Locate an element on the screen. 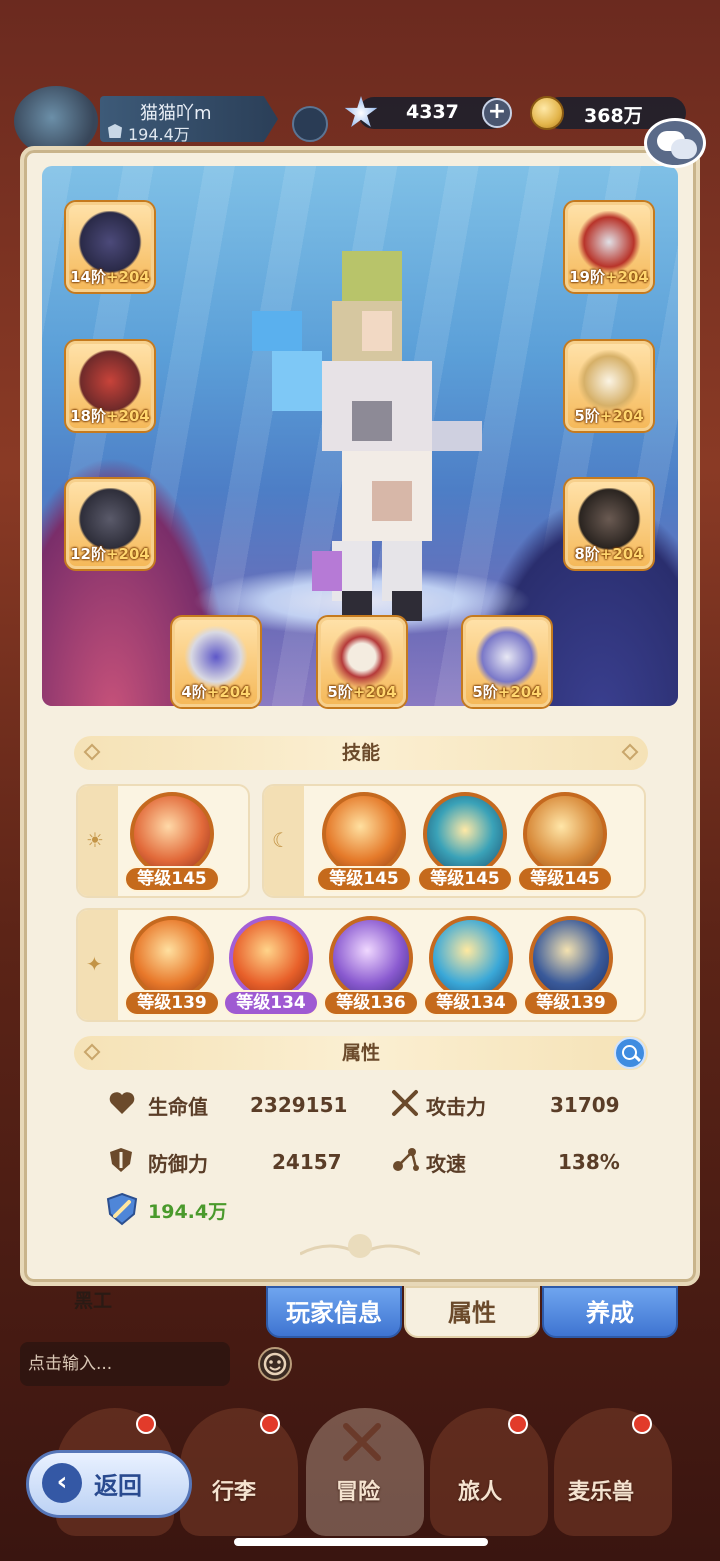 This screenshot has width=720, height=1561. equip-stage: 8阶 is located at coordinates (587, 554).